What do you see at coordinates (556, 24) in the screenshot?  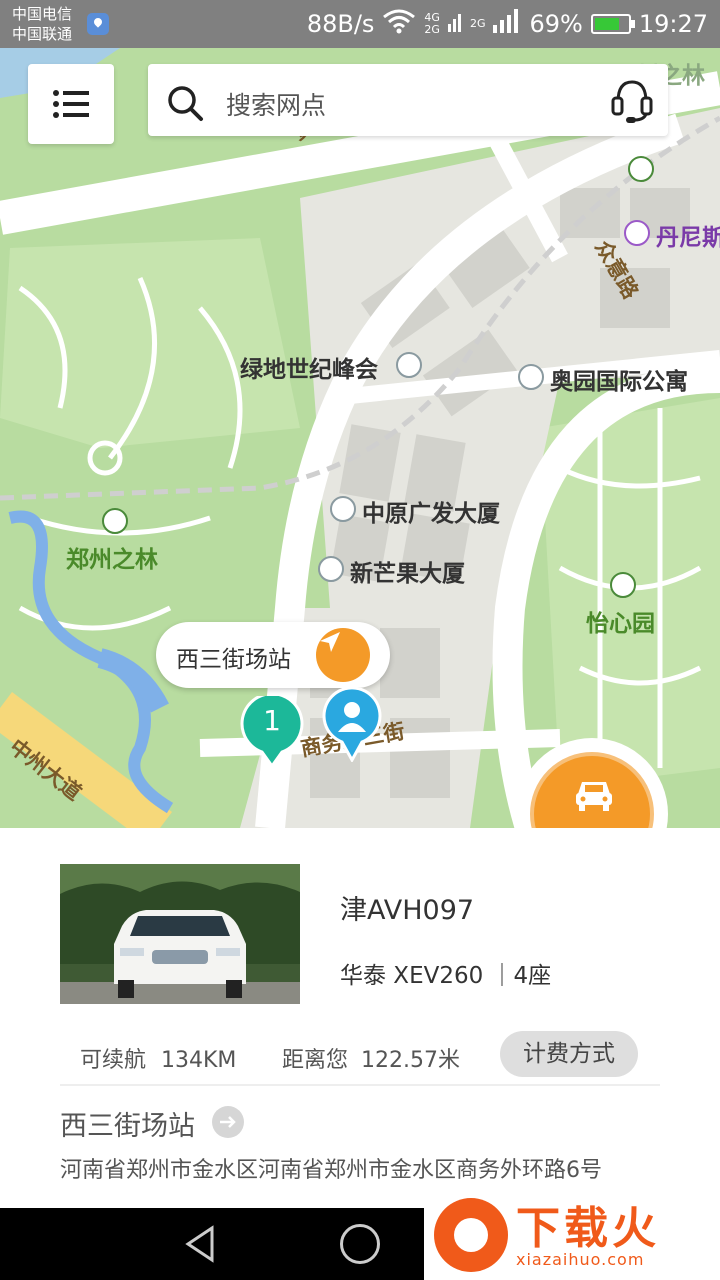 I see `battery-percent: 69%` at bounding box center [556, 24].